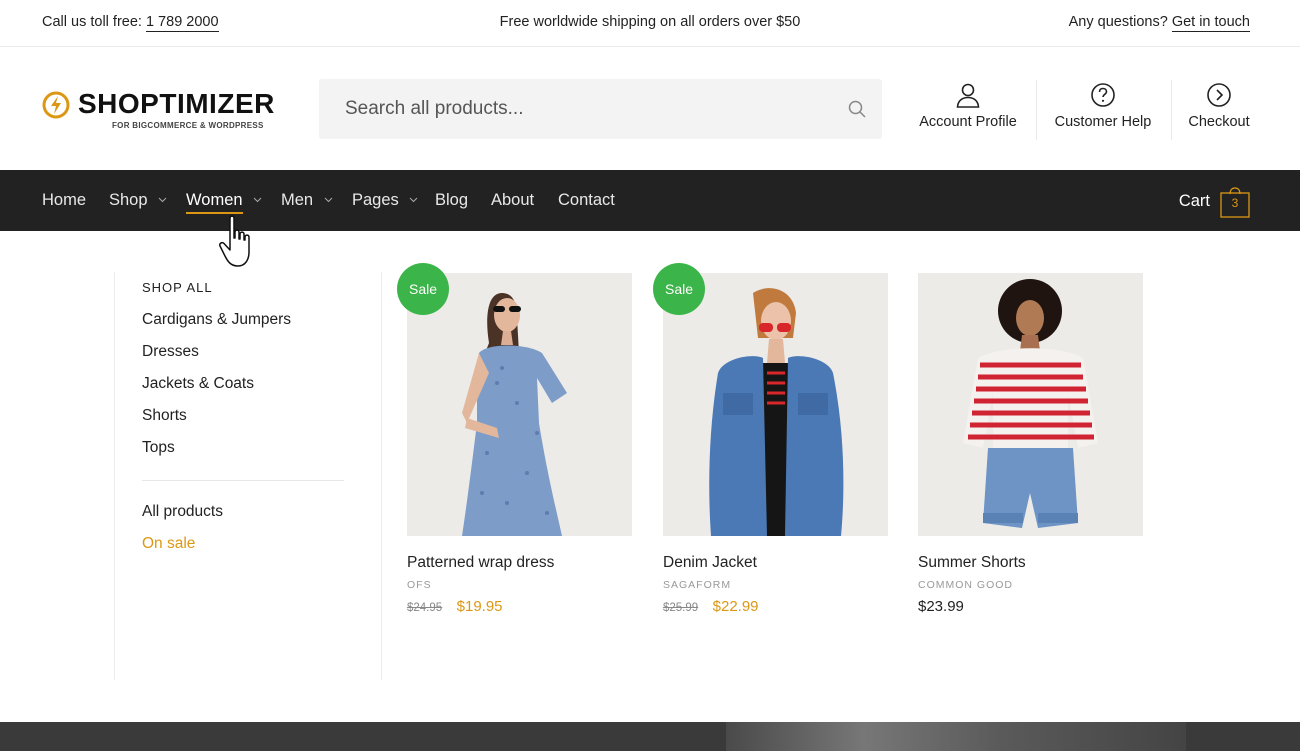 Image resolution: width=1300 pixels, height=751 pixels. Describe the element at coordinates (158, 448) in the screenshot. I see `category-link: Tops` at that location.